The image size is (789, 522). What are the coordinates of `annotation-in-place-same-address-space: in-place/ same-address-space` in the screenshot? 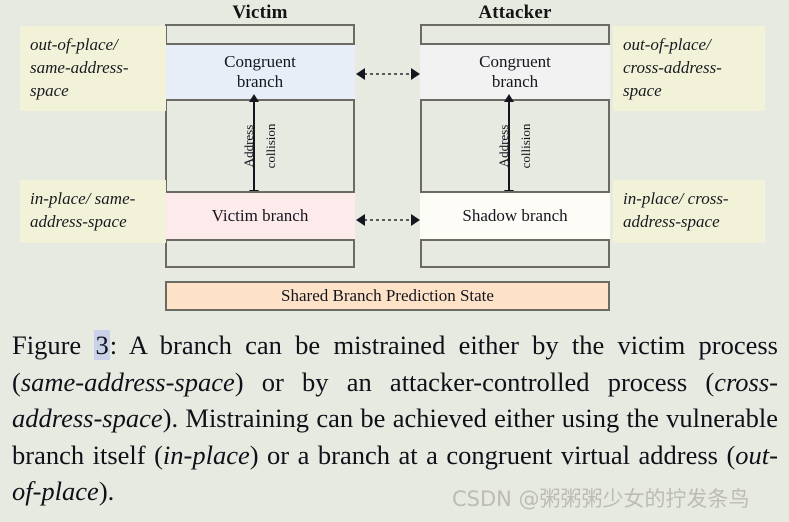 It's located at (93, 211).